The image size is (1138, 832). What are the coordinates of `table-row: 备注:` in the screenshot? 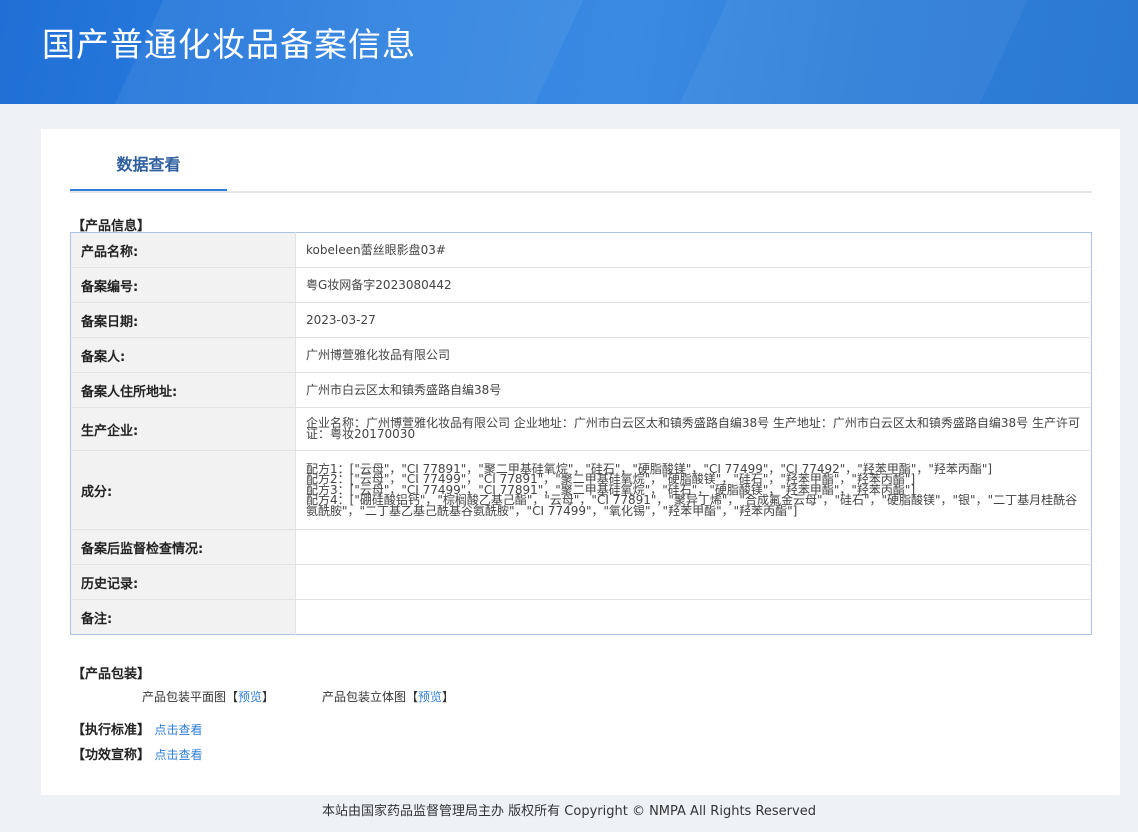 It's located at (581, 617).